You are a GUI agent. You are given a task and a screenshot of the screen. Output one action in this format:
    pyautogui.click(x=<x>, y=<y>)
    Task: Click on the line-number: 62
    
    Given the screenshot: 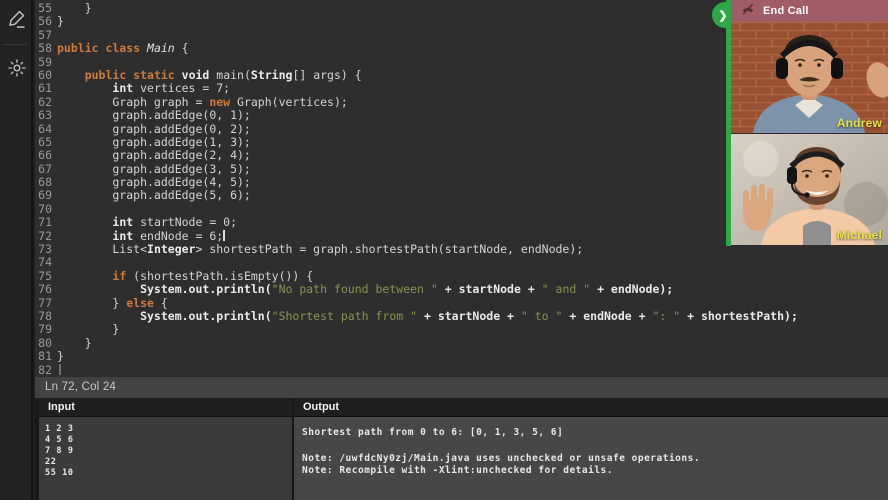 What is the action you would take?
    pyautogui.click(x=45, y=101)
    